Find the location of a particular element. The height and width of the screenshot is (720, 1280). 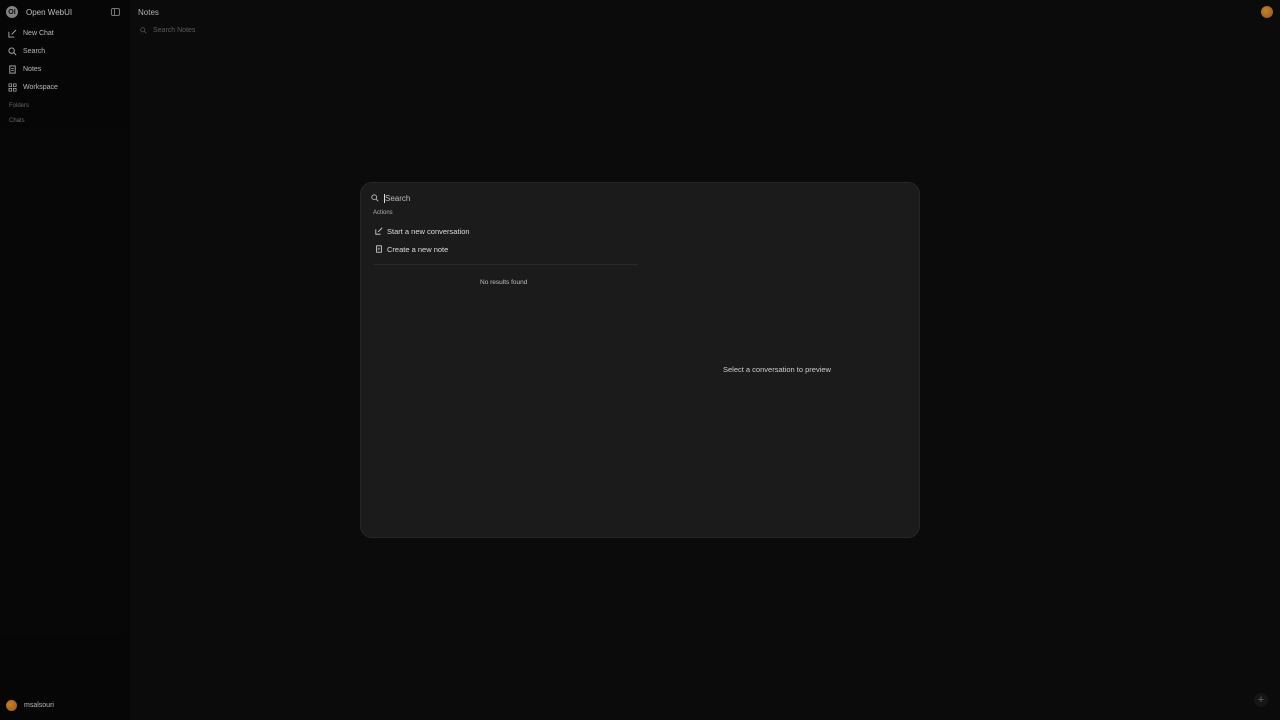

pencil-square-icon is located at coordinates (379, 231).